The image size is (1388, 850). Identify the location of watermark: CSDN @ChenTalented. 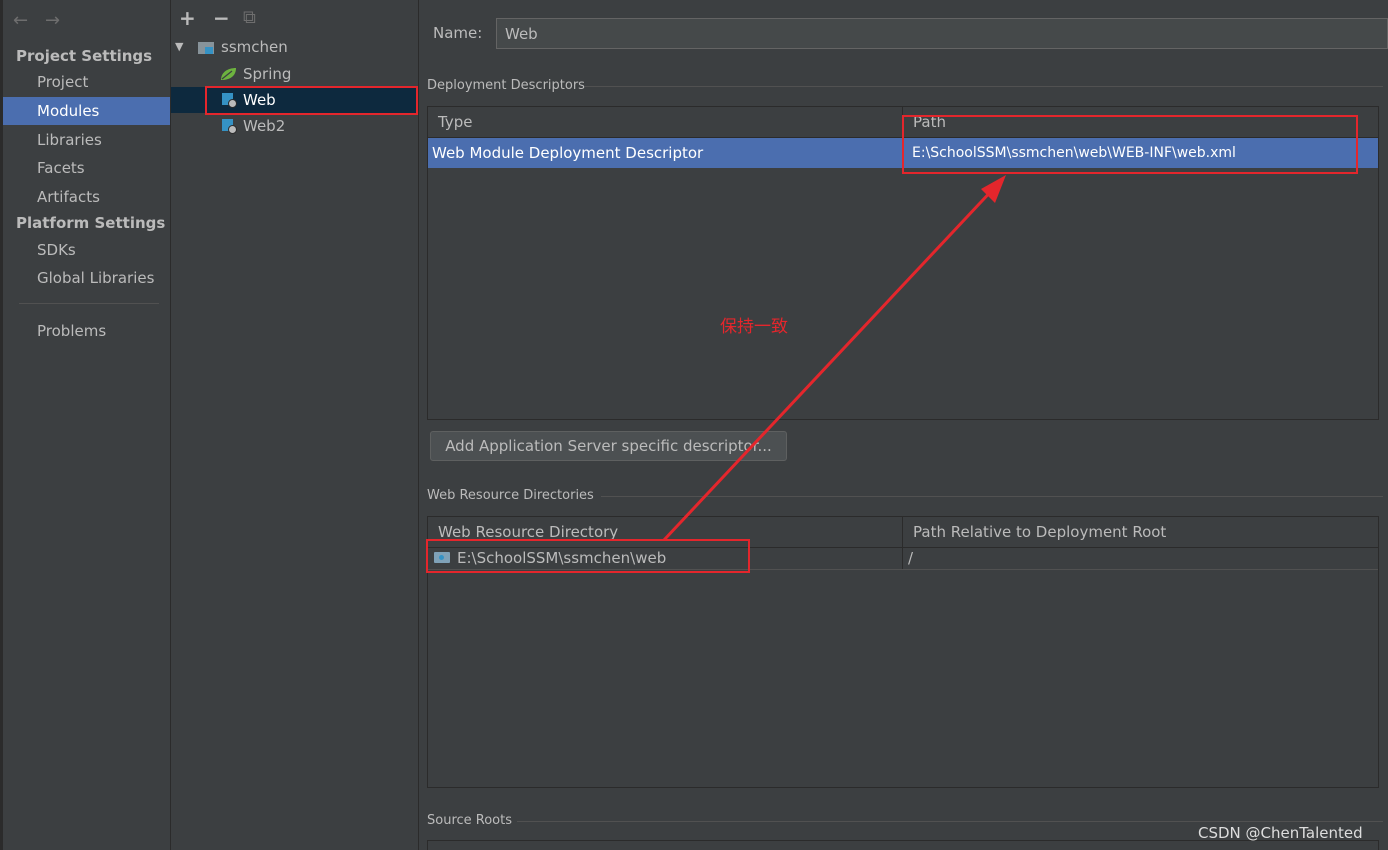
(1280, 833).